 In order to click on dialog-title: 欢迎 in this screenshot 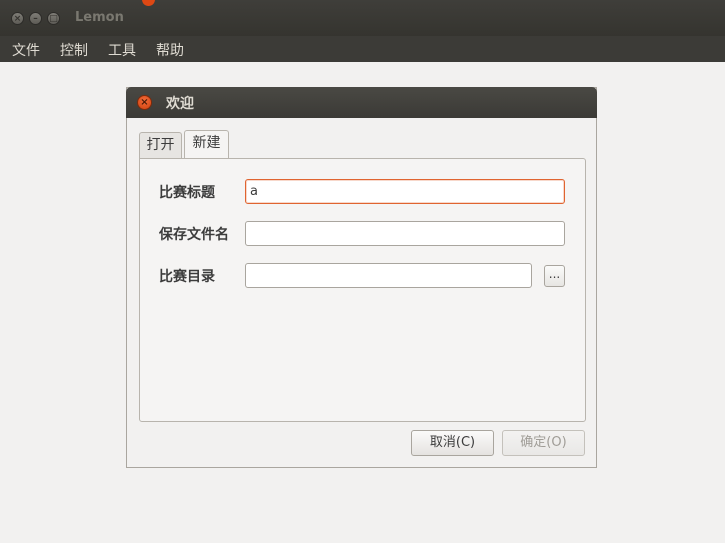, I will do `click(180, 104)`.